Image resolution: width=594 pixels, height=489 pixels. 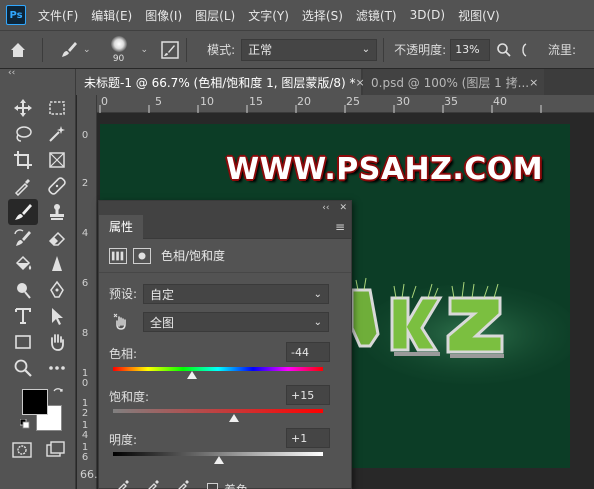 I want to click on panel-menu-icon: ≡, so click(x=340, y=227).